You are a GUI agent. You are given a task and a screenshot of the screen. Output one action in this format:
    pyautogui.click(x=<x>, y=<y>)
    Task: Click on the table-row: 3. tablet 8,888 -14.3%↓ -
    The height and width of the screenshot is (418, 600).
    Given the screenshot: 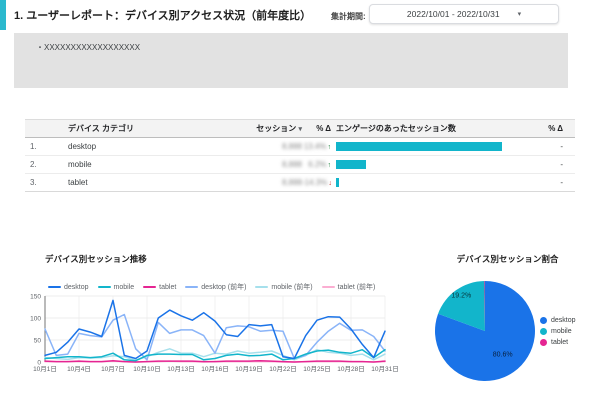 What is the action you would take?
    pyautogui.click(x=300, y=183)
    